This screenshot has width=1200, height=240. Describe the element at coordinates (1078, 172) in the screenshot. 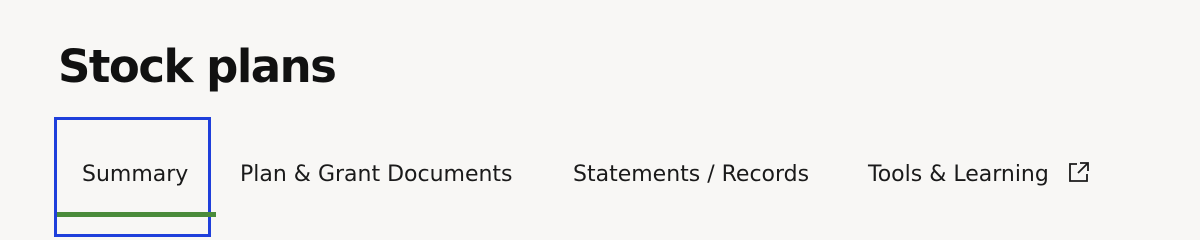

I see `external-link-icon` at that location.